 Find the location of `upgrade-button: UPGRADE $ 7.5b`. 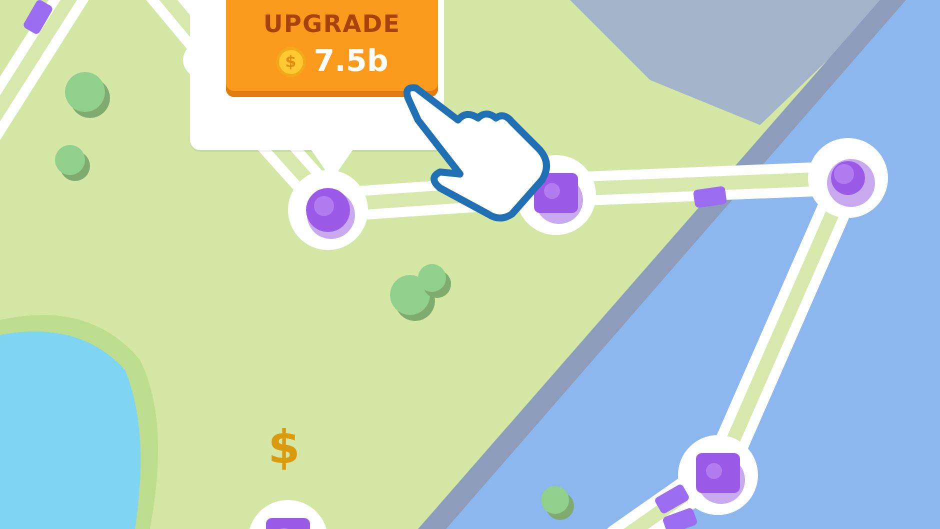

upgrade-button: UPGRADE $ 7.5b is located at coordinates (332, 48).